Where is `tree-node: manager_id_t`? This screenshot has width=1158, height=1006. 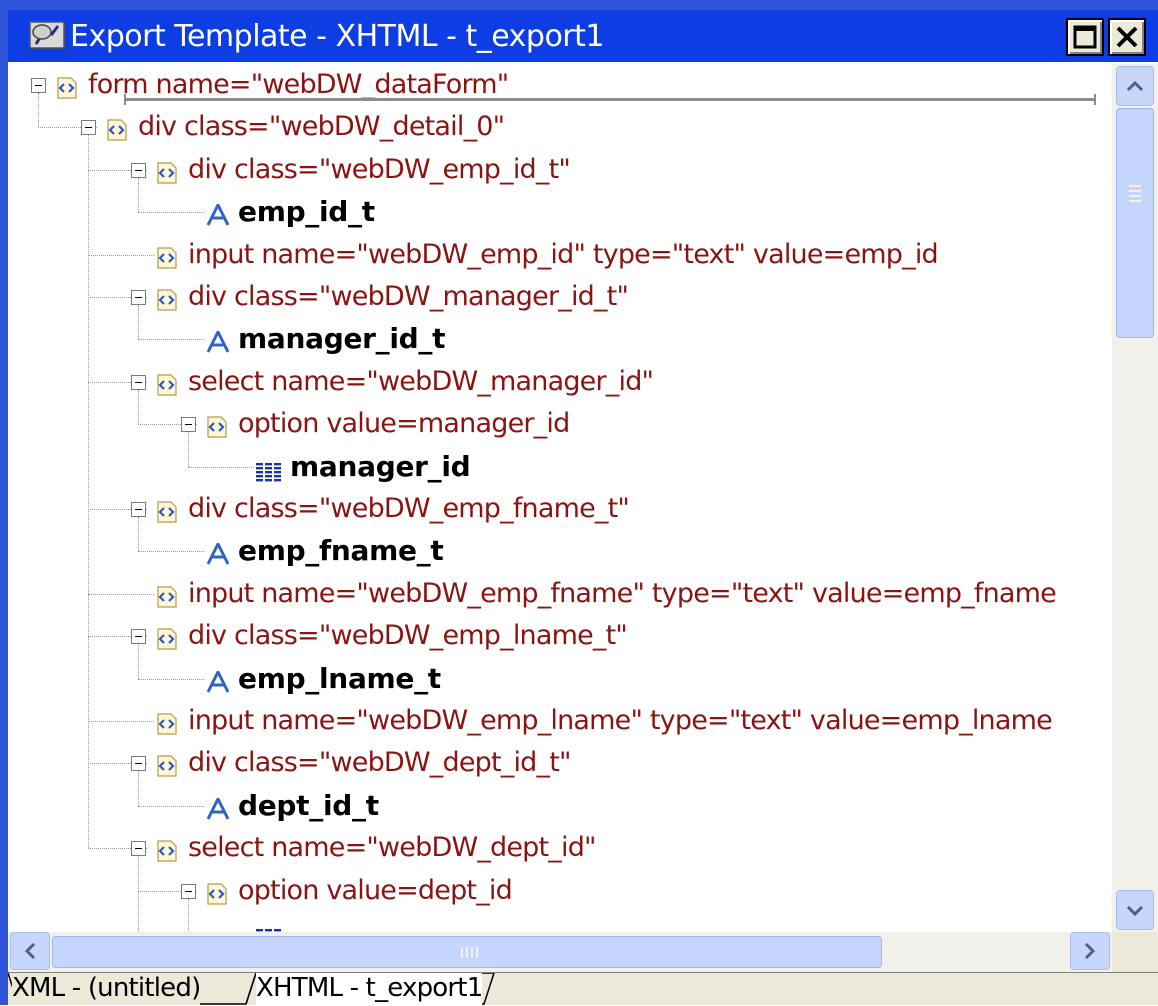
tree-node: manager_id_t is located at coordinates (560, 339).